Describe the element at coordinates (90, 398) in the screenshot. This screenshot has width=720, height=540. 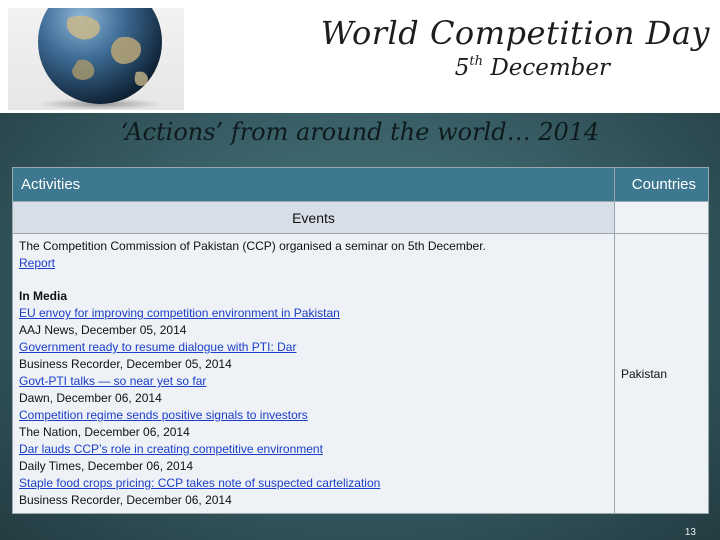
I see `media-source: Dawn, December 06, 2014` at that location.